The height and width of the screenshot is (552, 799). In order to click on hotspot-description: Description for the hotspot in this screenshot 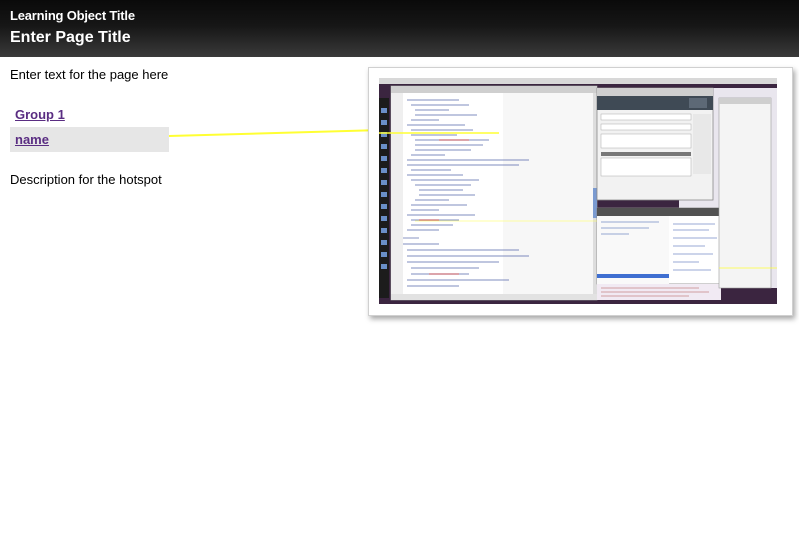, I will do `click(86, 179)`.